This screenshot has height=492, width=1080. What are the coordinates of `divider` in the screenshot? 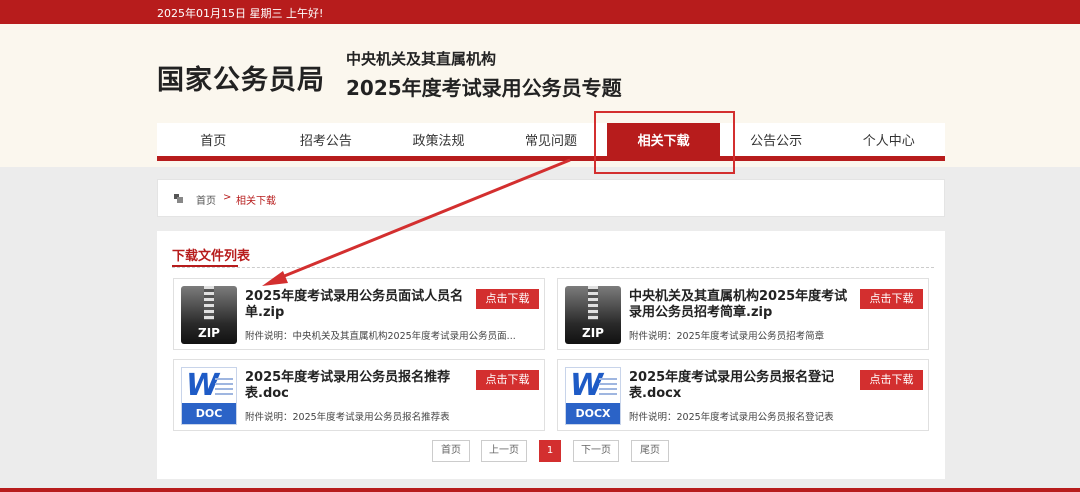 It's located at (553, 267).